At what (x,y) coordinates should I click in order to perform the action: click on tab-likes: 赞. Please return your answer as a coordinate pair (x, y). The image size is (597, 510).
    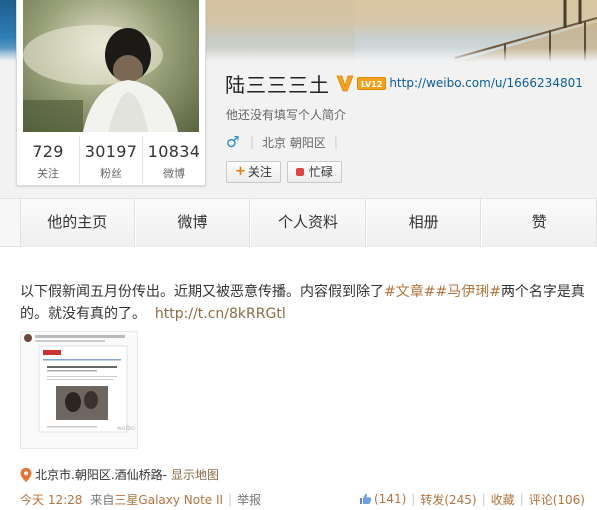
    Looking at the image, I should click on (539, 223).